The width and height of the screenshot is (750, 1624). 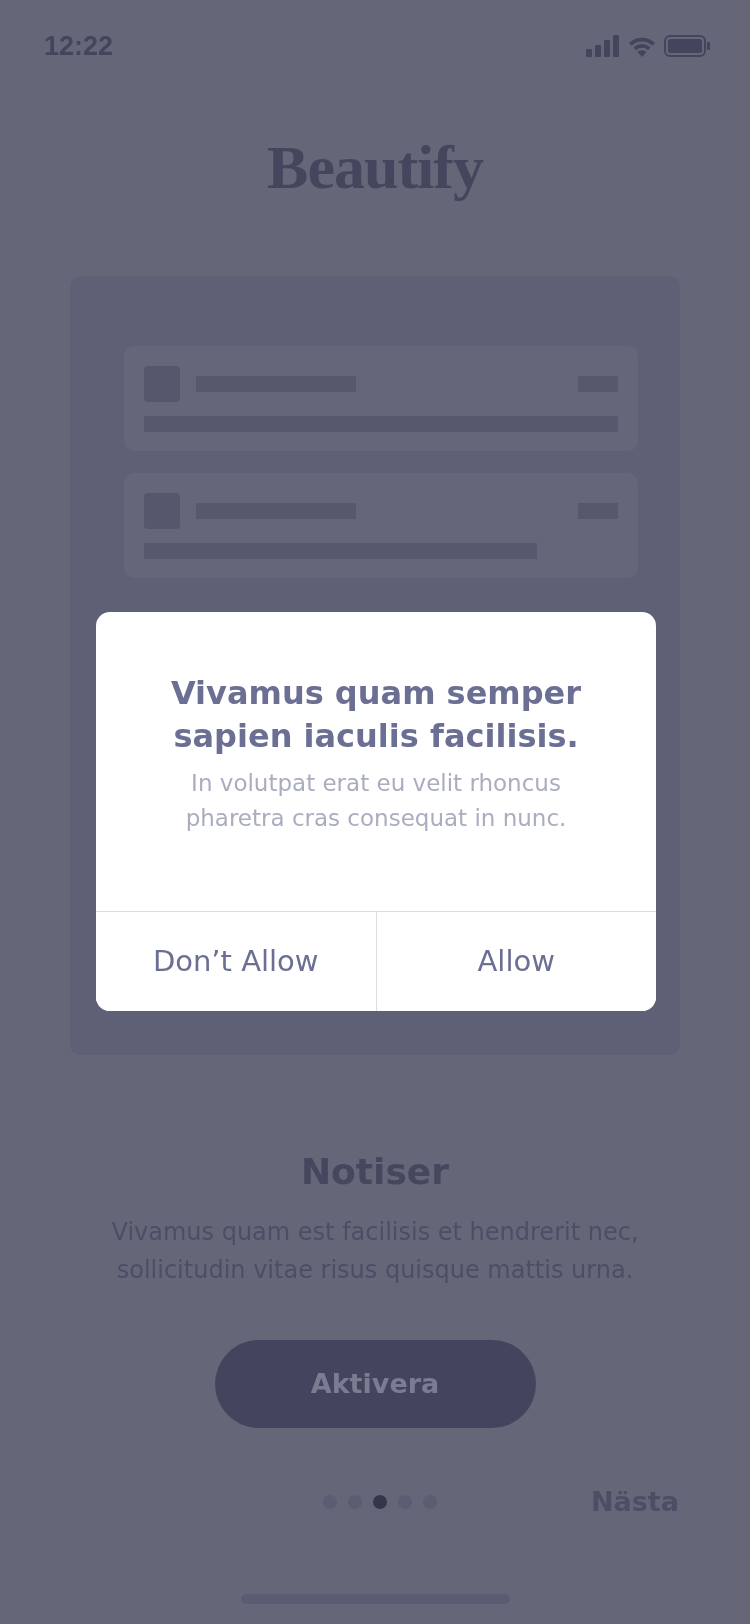 What do you see at coordinates (603, 46) in the screenshot?
I see `signal-icon` at bounding box center [603, 46].